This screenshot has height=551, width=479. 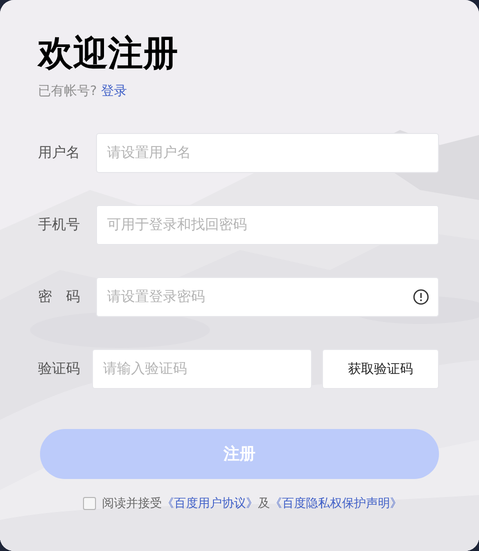 I want to click on input-field: 可用于登录和找回密码, so click(x=267, y=225).